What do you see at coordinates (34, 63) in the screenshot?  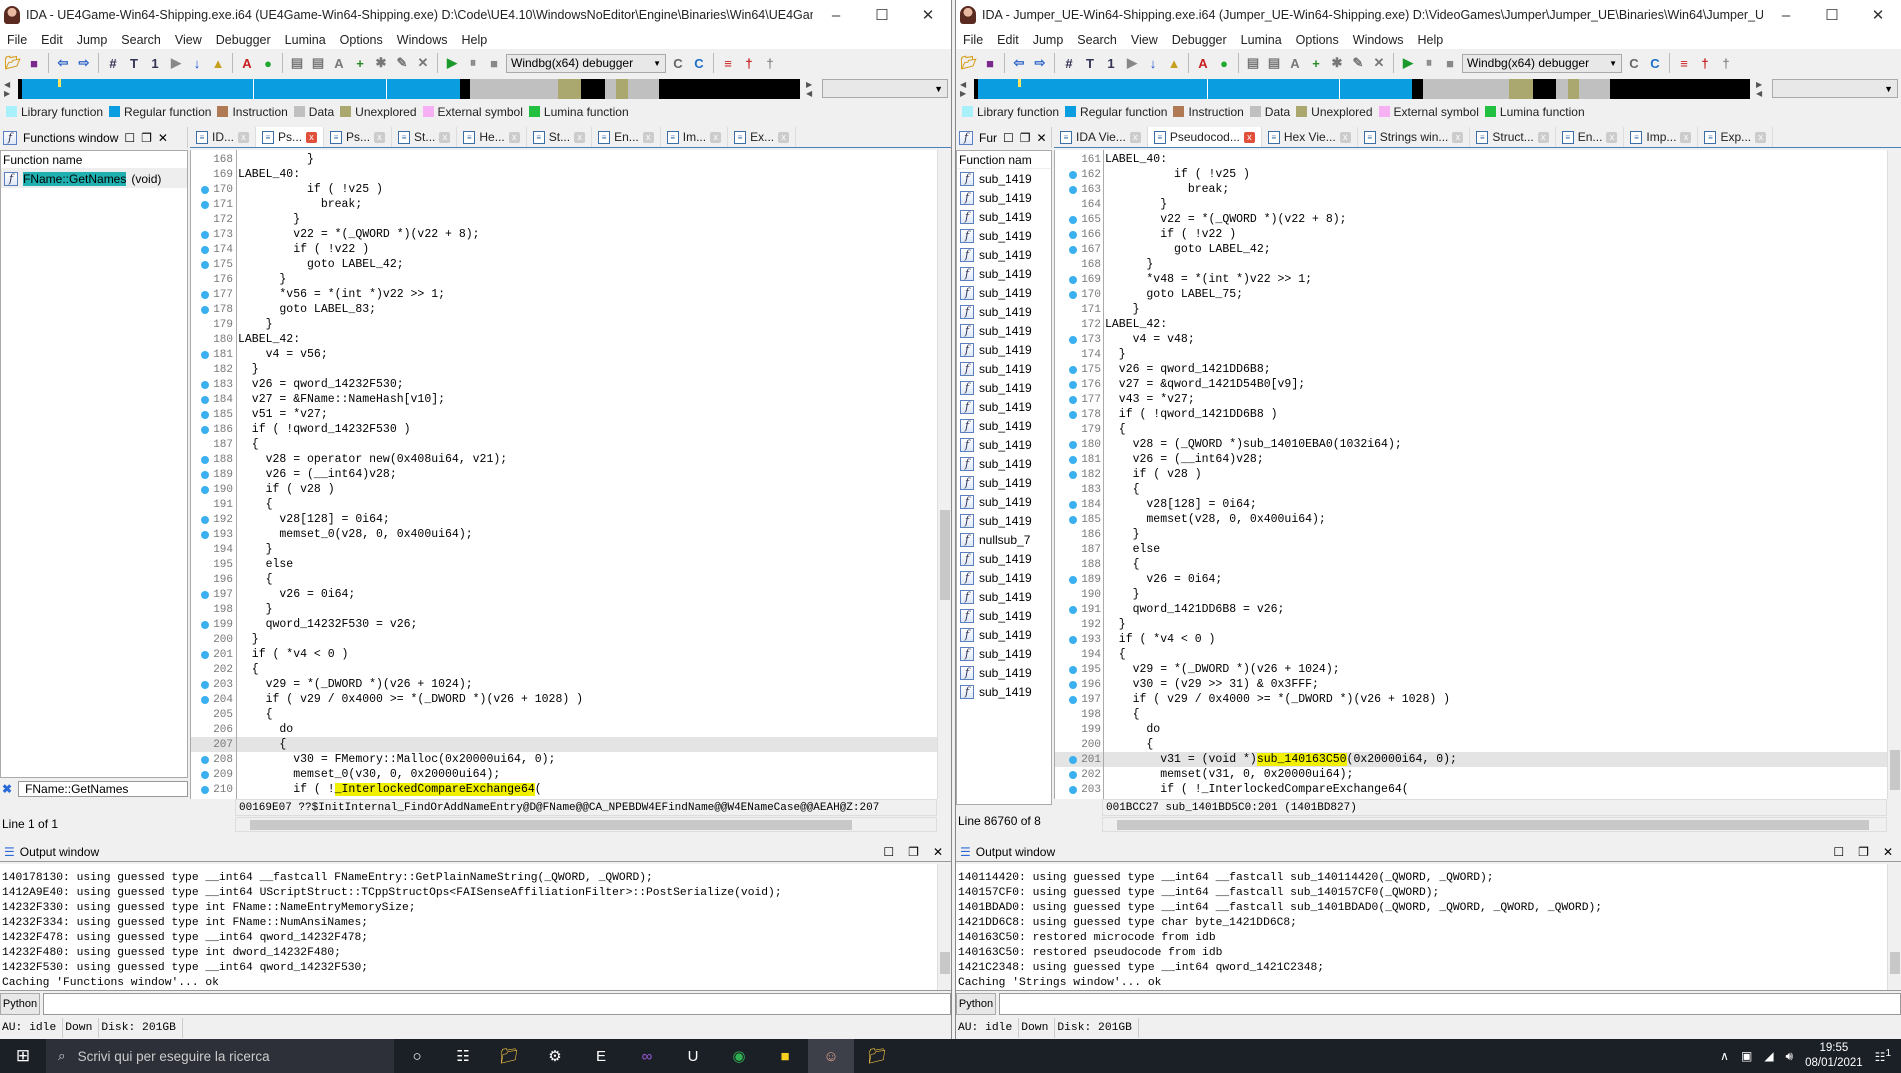 I see `save-icon: ■` at bounding box center [34, 63].